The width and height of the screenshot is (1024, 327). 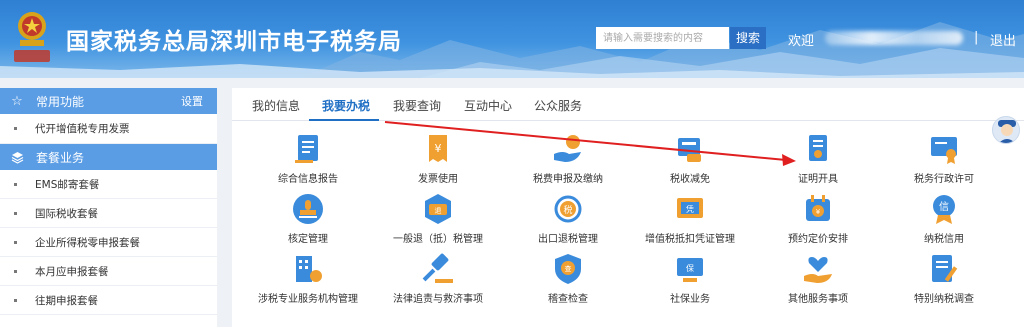 I want to click on service-social-security: 保 社保业务, so click(x=690, y=278).